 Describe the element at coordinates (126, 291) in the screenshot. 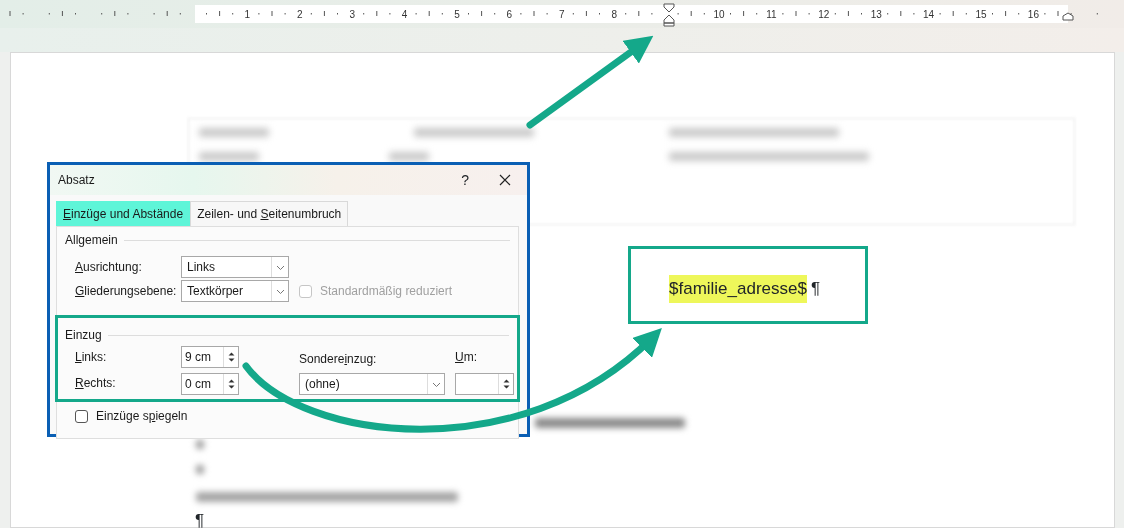

I see `field-label: Gliederungsebene:` at that location.